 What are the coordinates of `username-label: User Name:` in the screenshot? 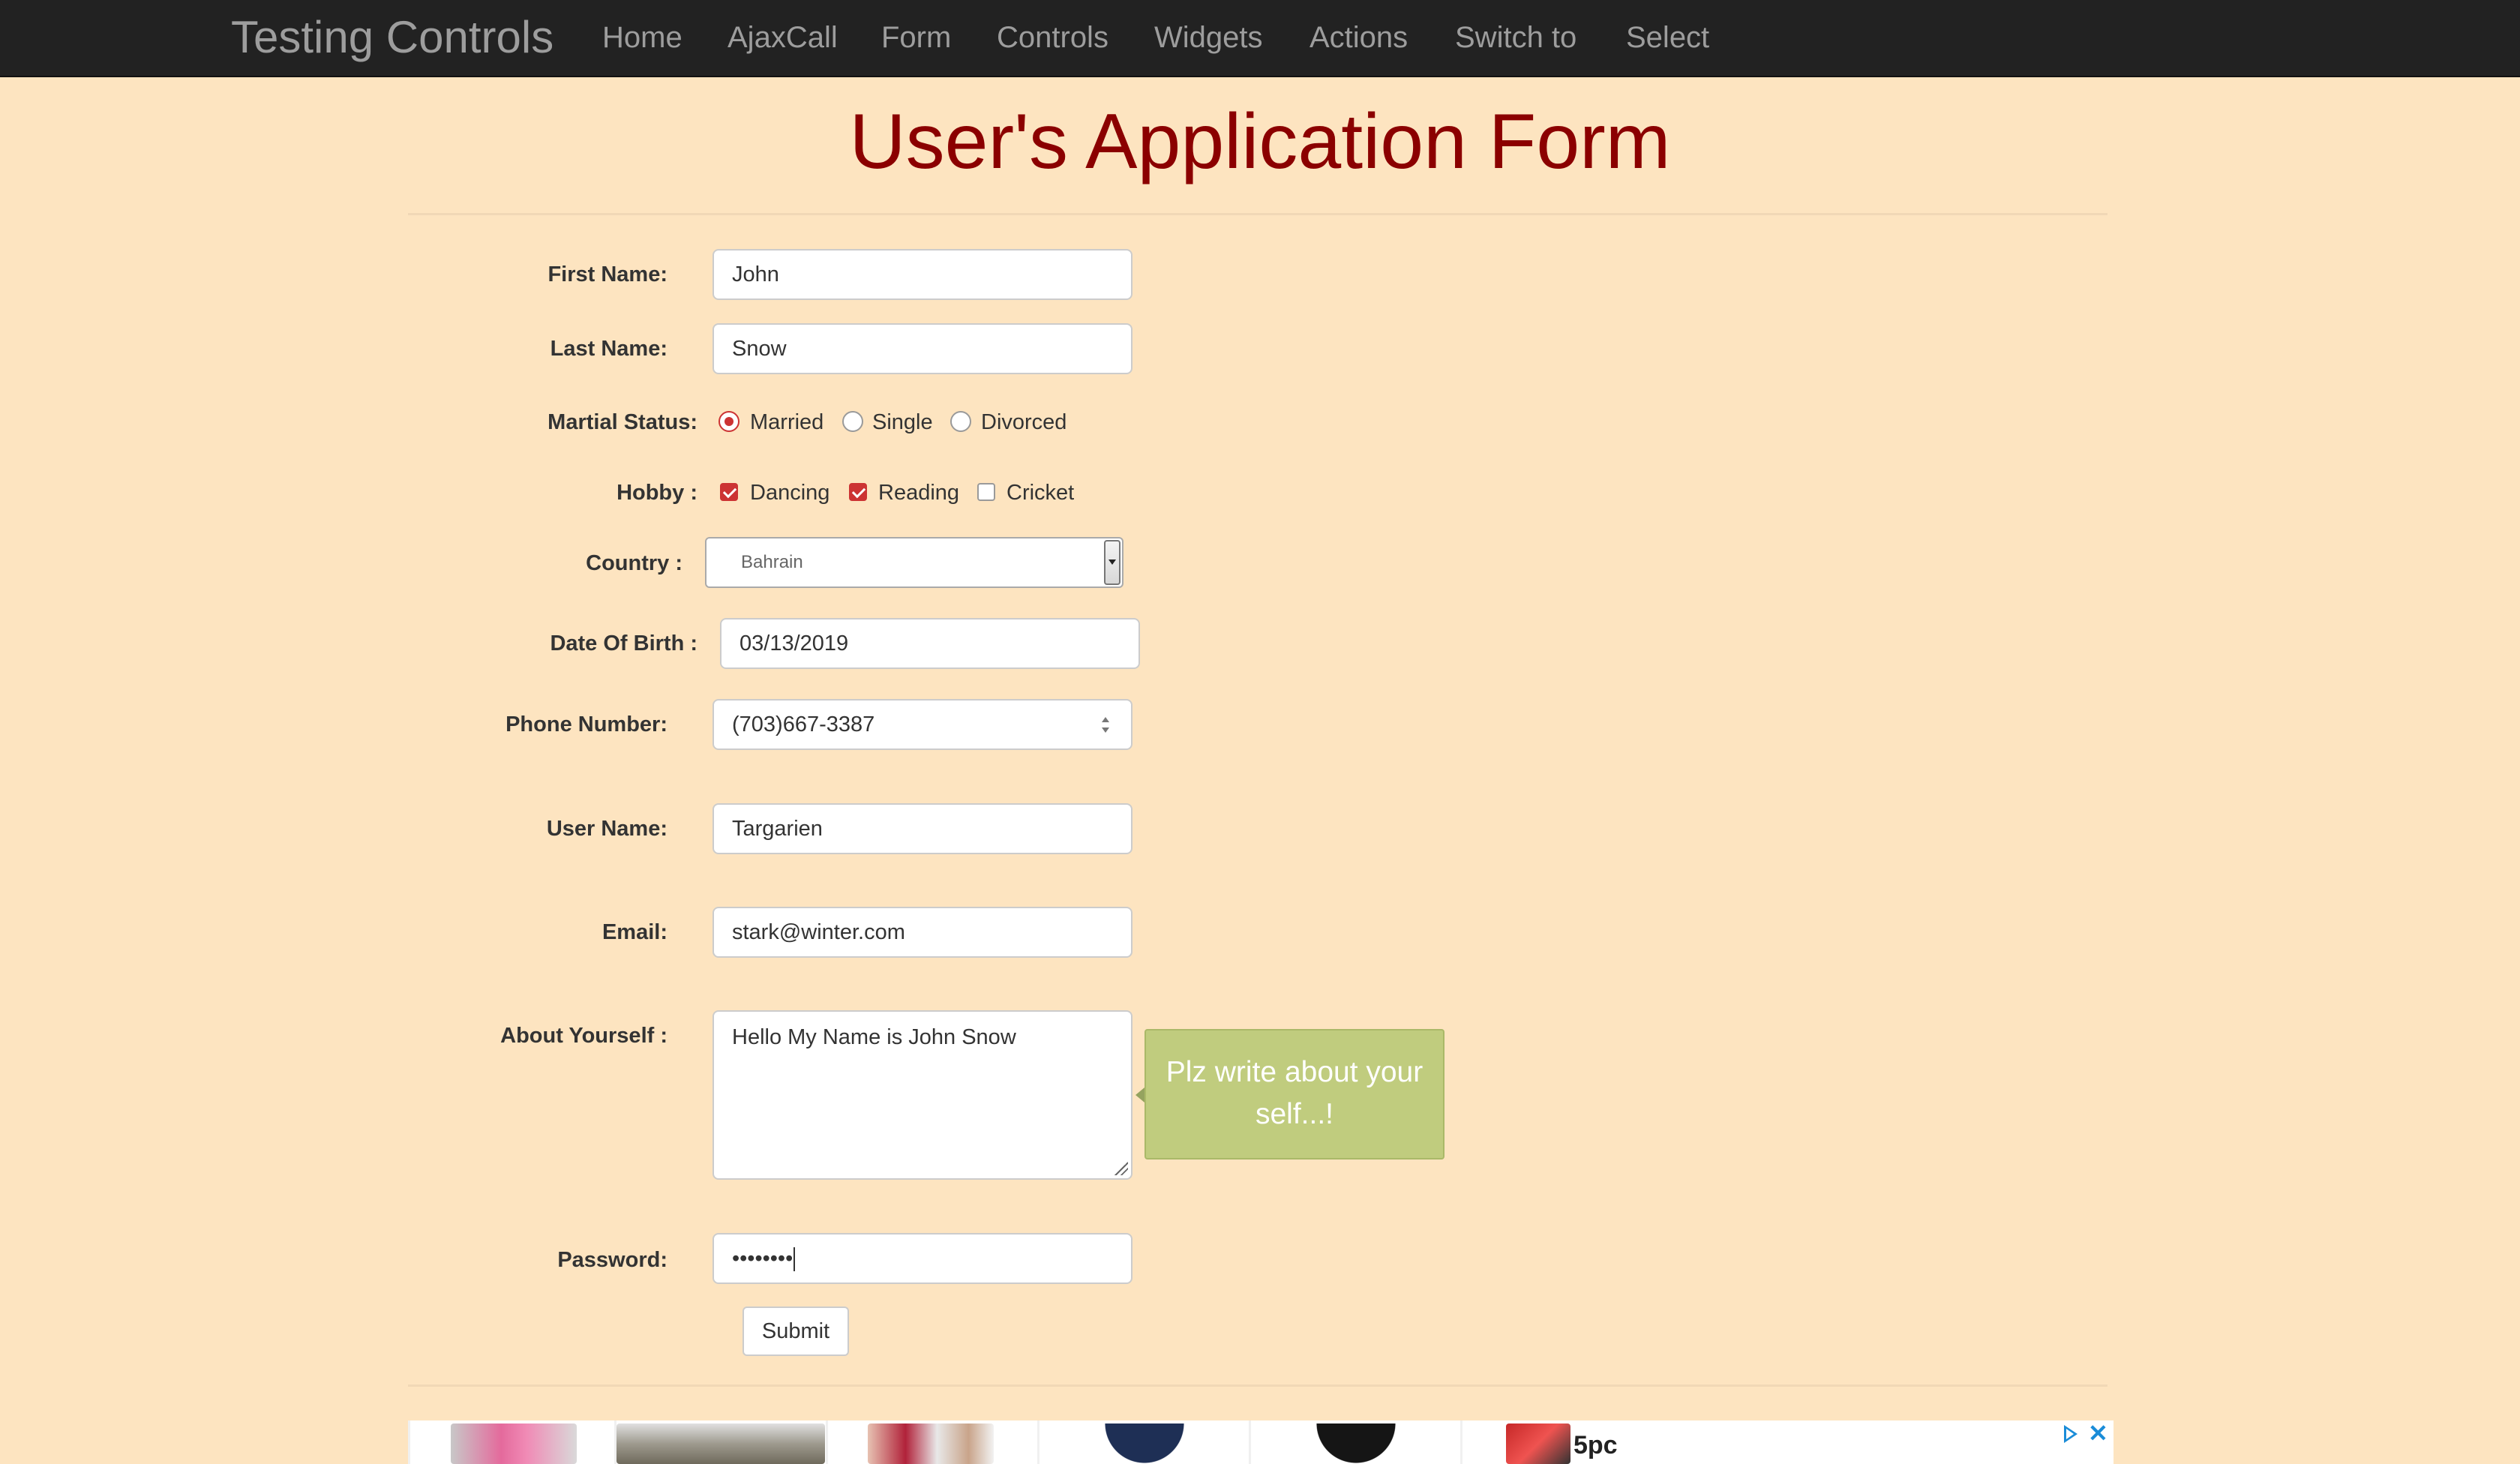 It's located at (607, 829).